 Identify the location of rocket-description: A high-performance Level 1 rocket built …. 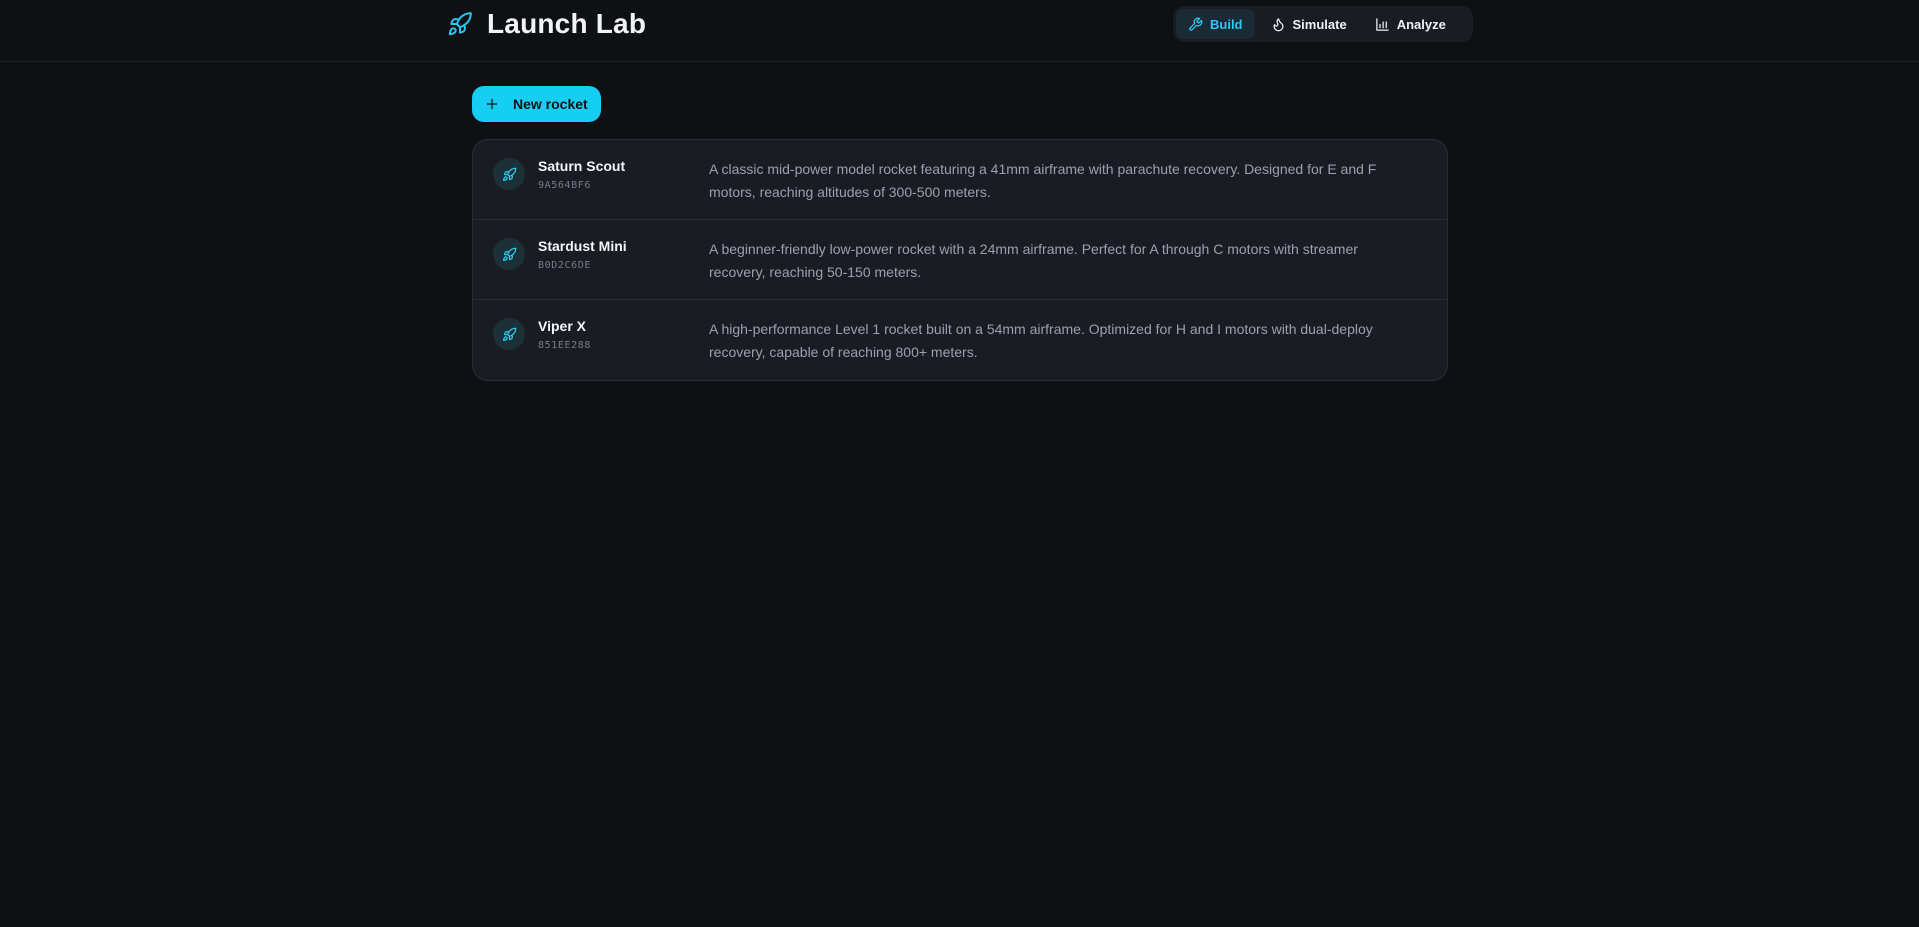
(1041, 340).